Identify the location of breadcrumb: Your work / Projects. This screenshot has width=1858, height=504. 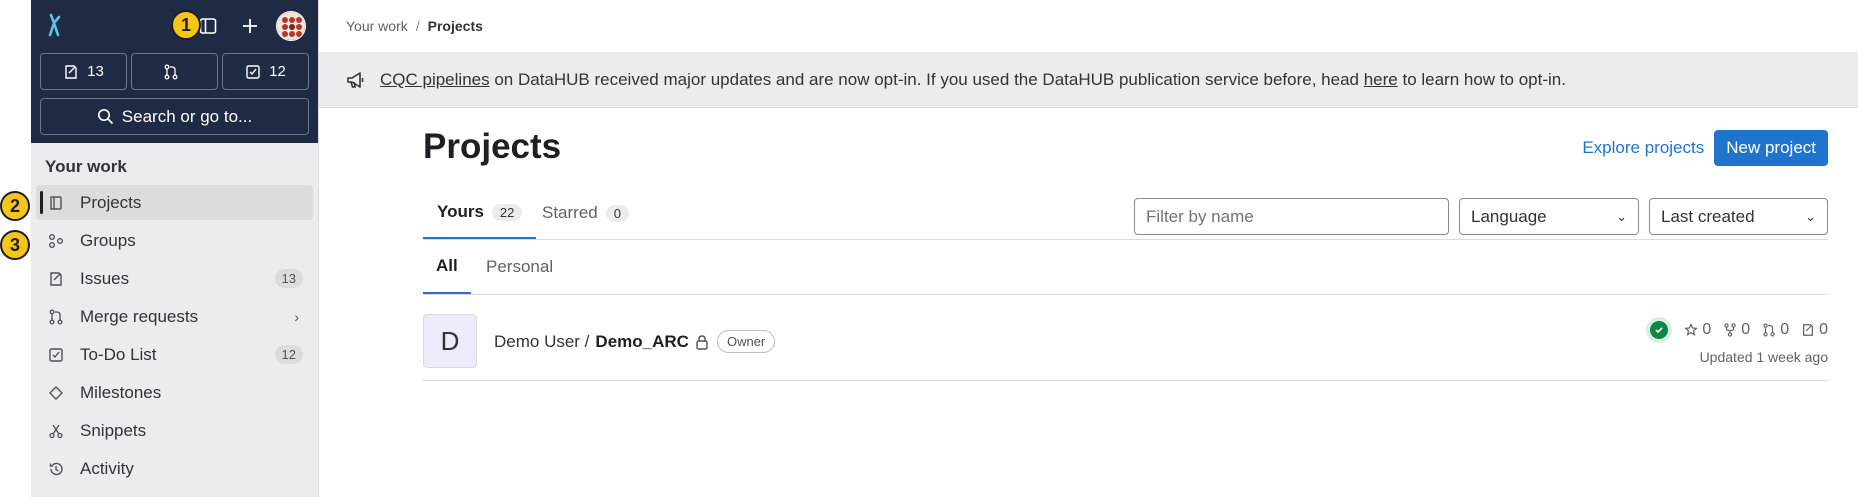
(1088, 26).